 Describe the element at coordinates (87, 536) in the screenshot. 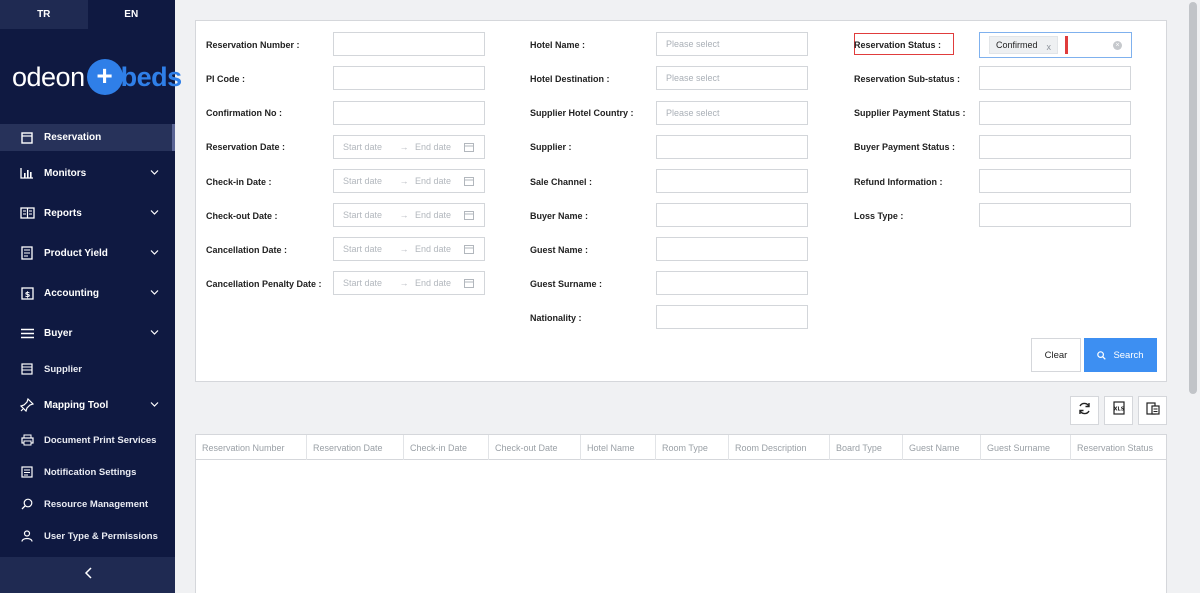

I see `sidebar-item-user-type: User Type & Permissions` at that location.